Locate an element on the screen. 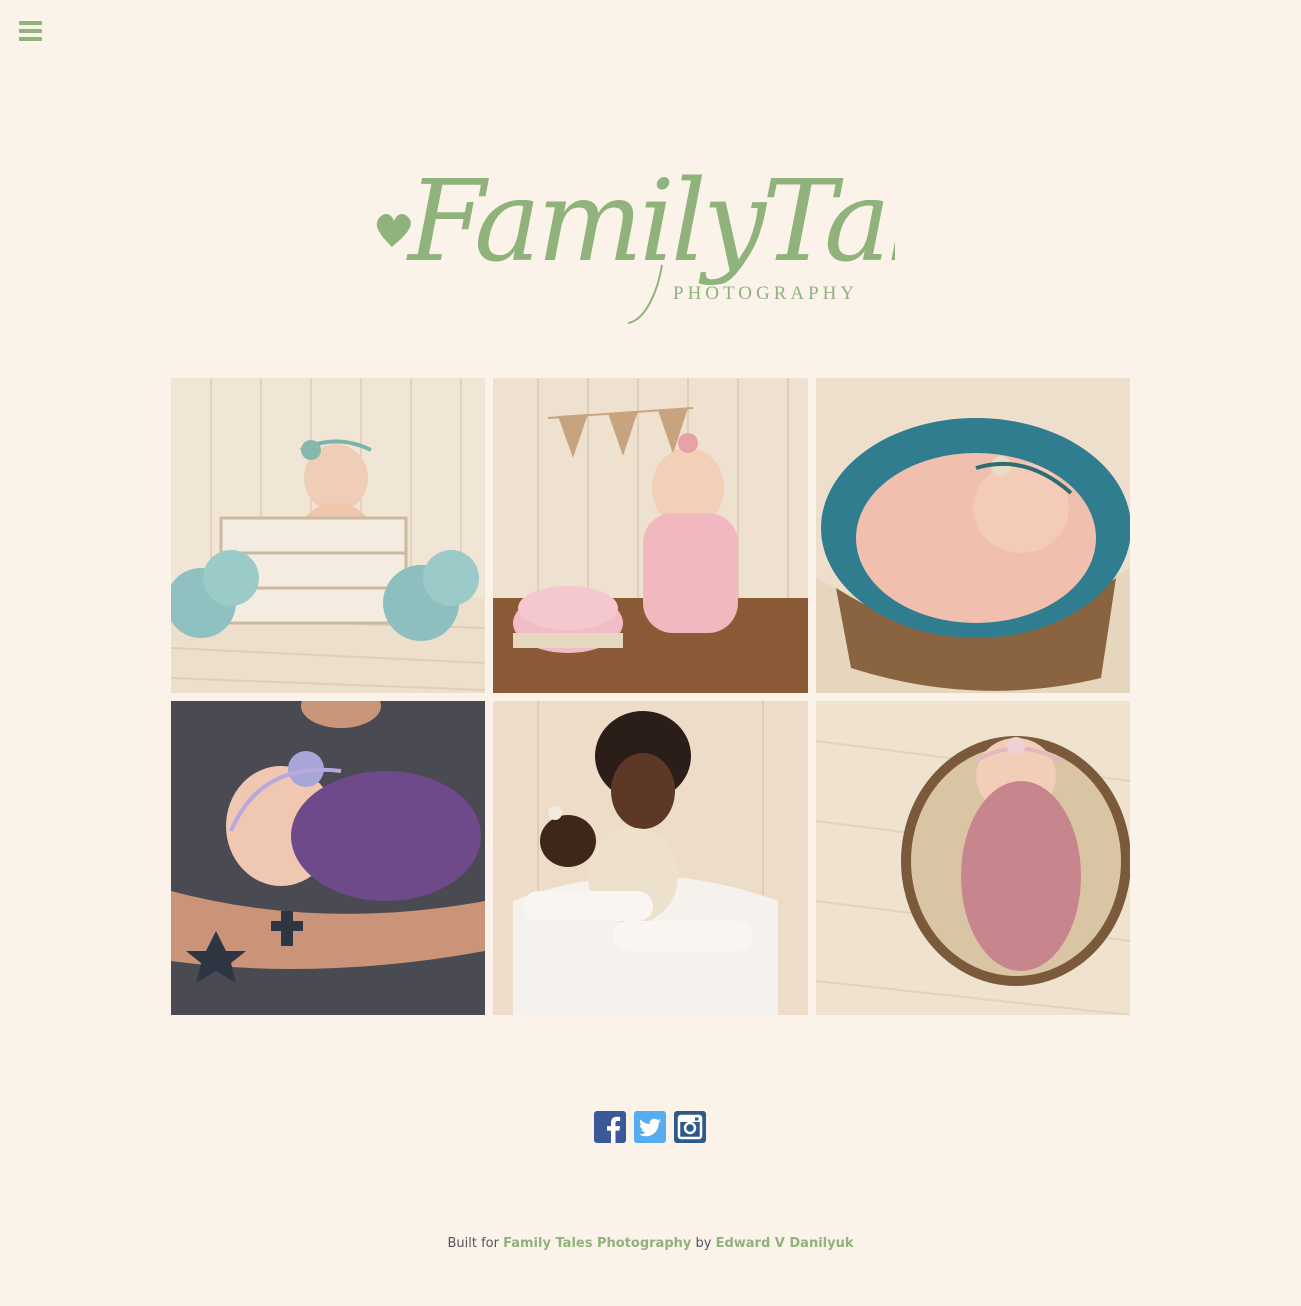  photo-mother-newborn is located at coordinates (650, 858).